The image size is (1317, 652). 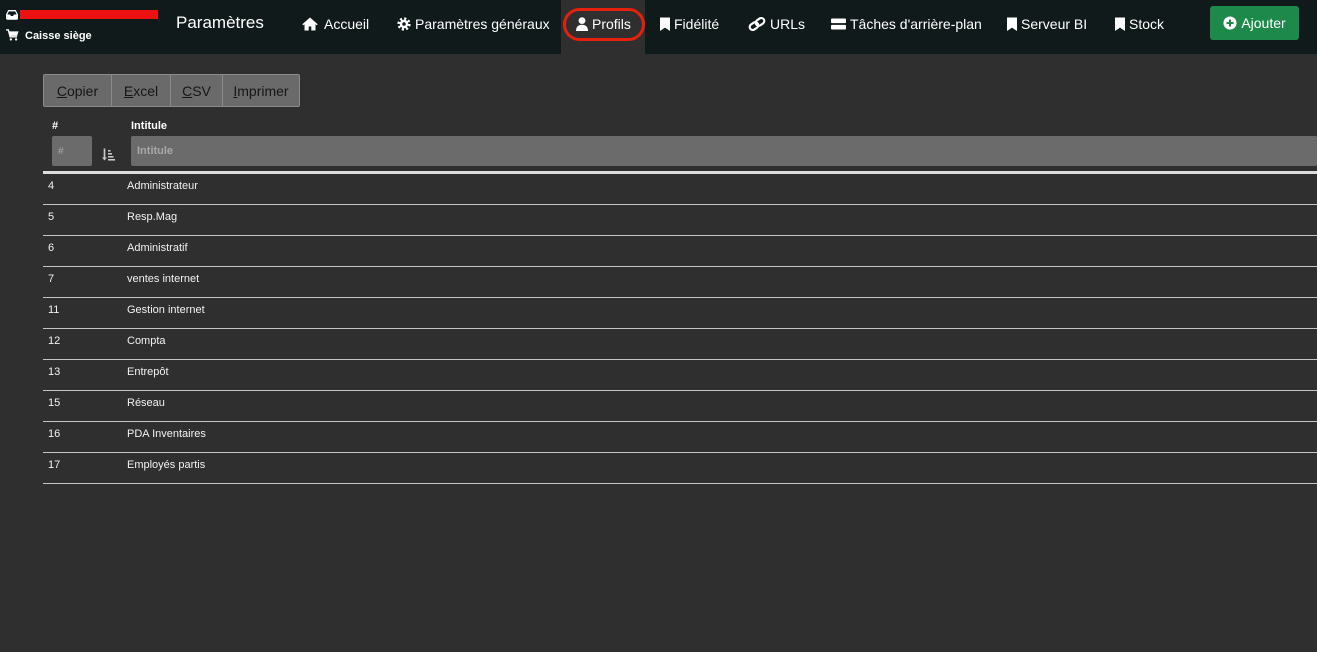 What do you see at coordinates (757, 24) in the screenshot?
I see `link-icon` at bounding box center [757, 24].